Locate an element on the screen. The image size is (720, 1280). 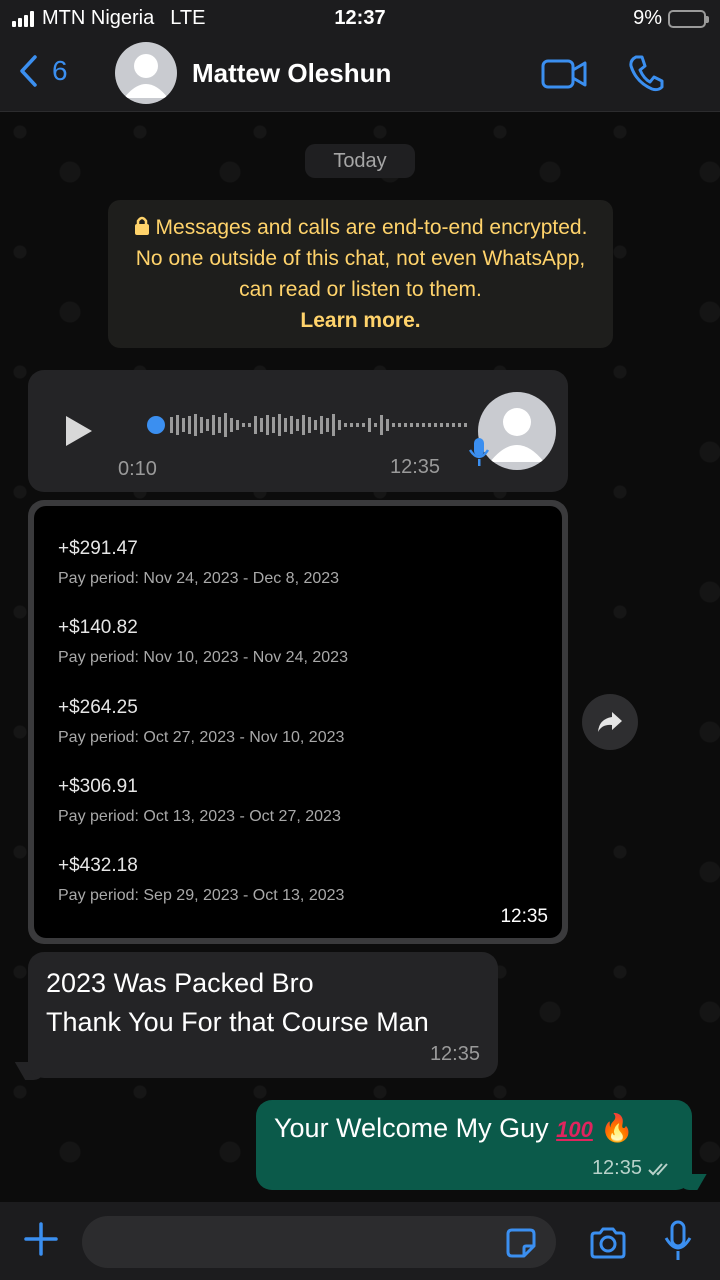
input-bar is located at coordinates (360, 1241).